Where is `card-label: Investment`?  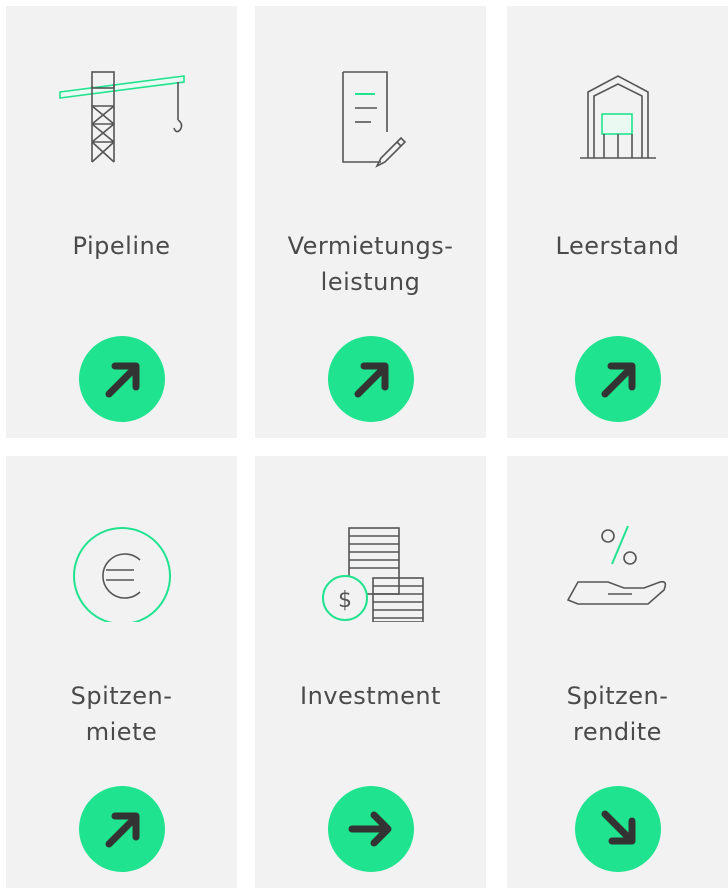
card-label: Investment is located at coordinates (370, 696).